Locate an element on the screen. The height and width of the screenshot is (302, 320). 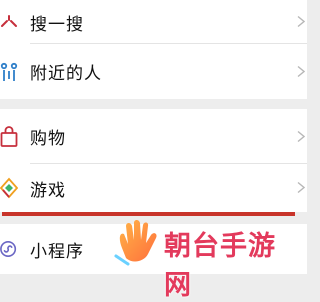
menu-item-label: 附近的人 is located at coordinates (66, 74).